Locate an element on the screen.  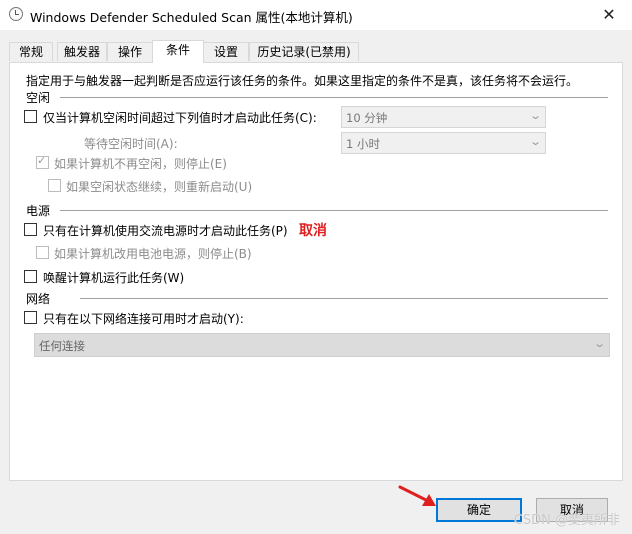
close-button: ✕ is located at coordinates (609, 15).